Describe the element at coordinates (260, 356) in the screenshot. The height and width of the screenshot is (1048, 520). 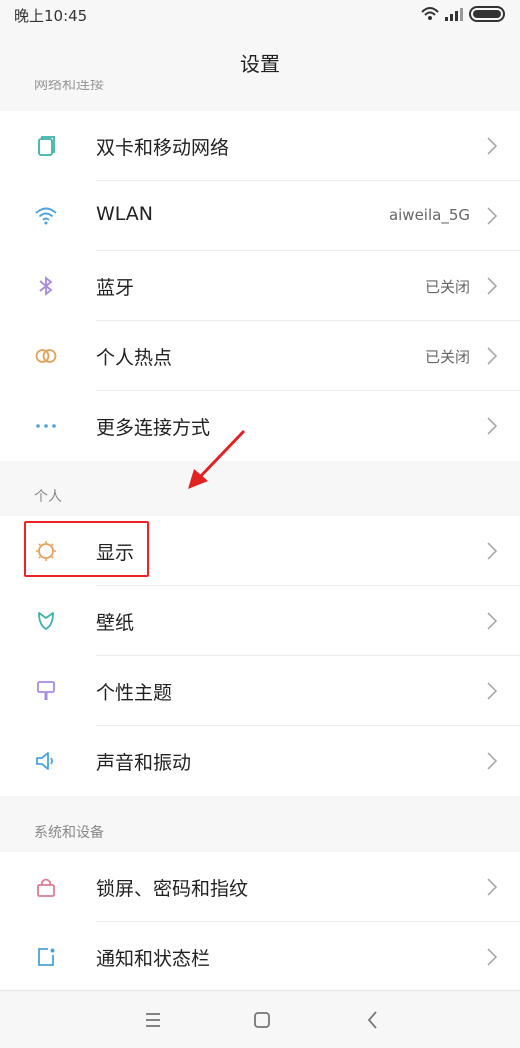
I see `row-hotspot: 个人热点 已关闭` at that location.